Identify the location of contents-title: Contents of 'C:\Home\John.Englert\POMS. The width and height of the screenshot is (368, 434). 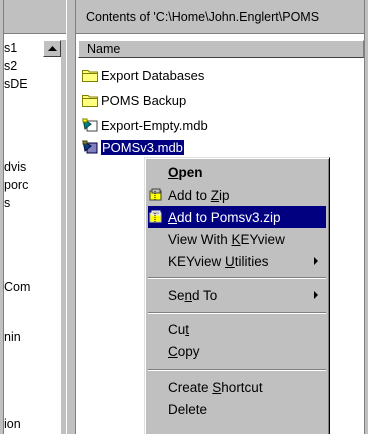
(203, 17).